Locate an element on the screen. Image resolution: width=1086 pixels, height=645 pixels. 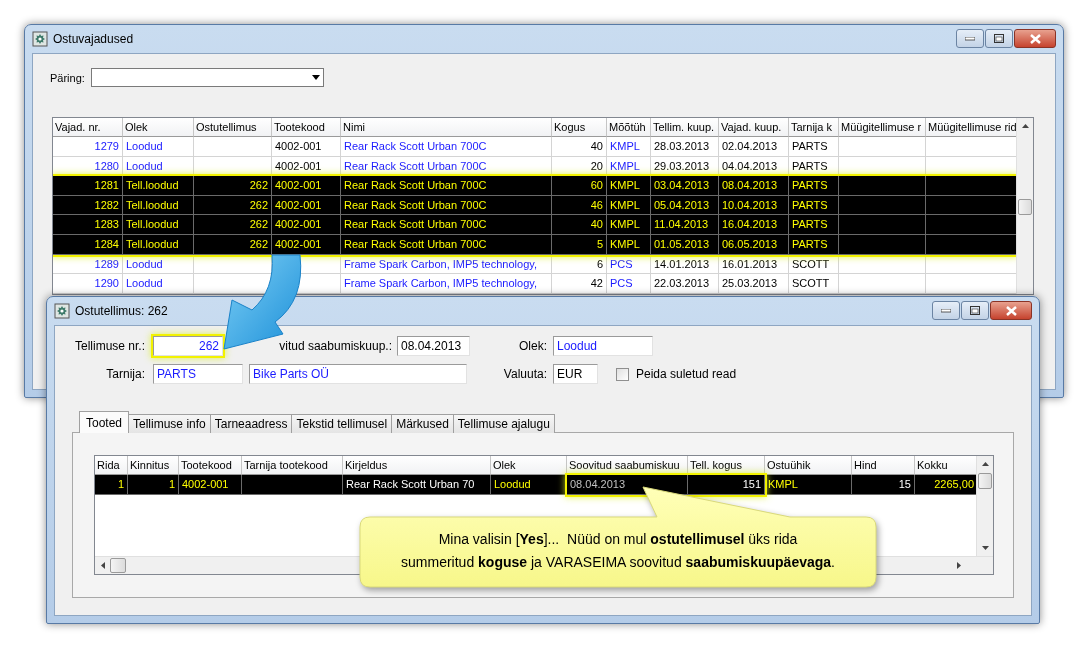
text-field: Loodud is located at coordinates (603, 346).